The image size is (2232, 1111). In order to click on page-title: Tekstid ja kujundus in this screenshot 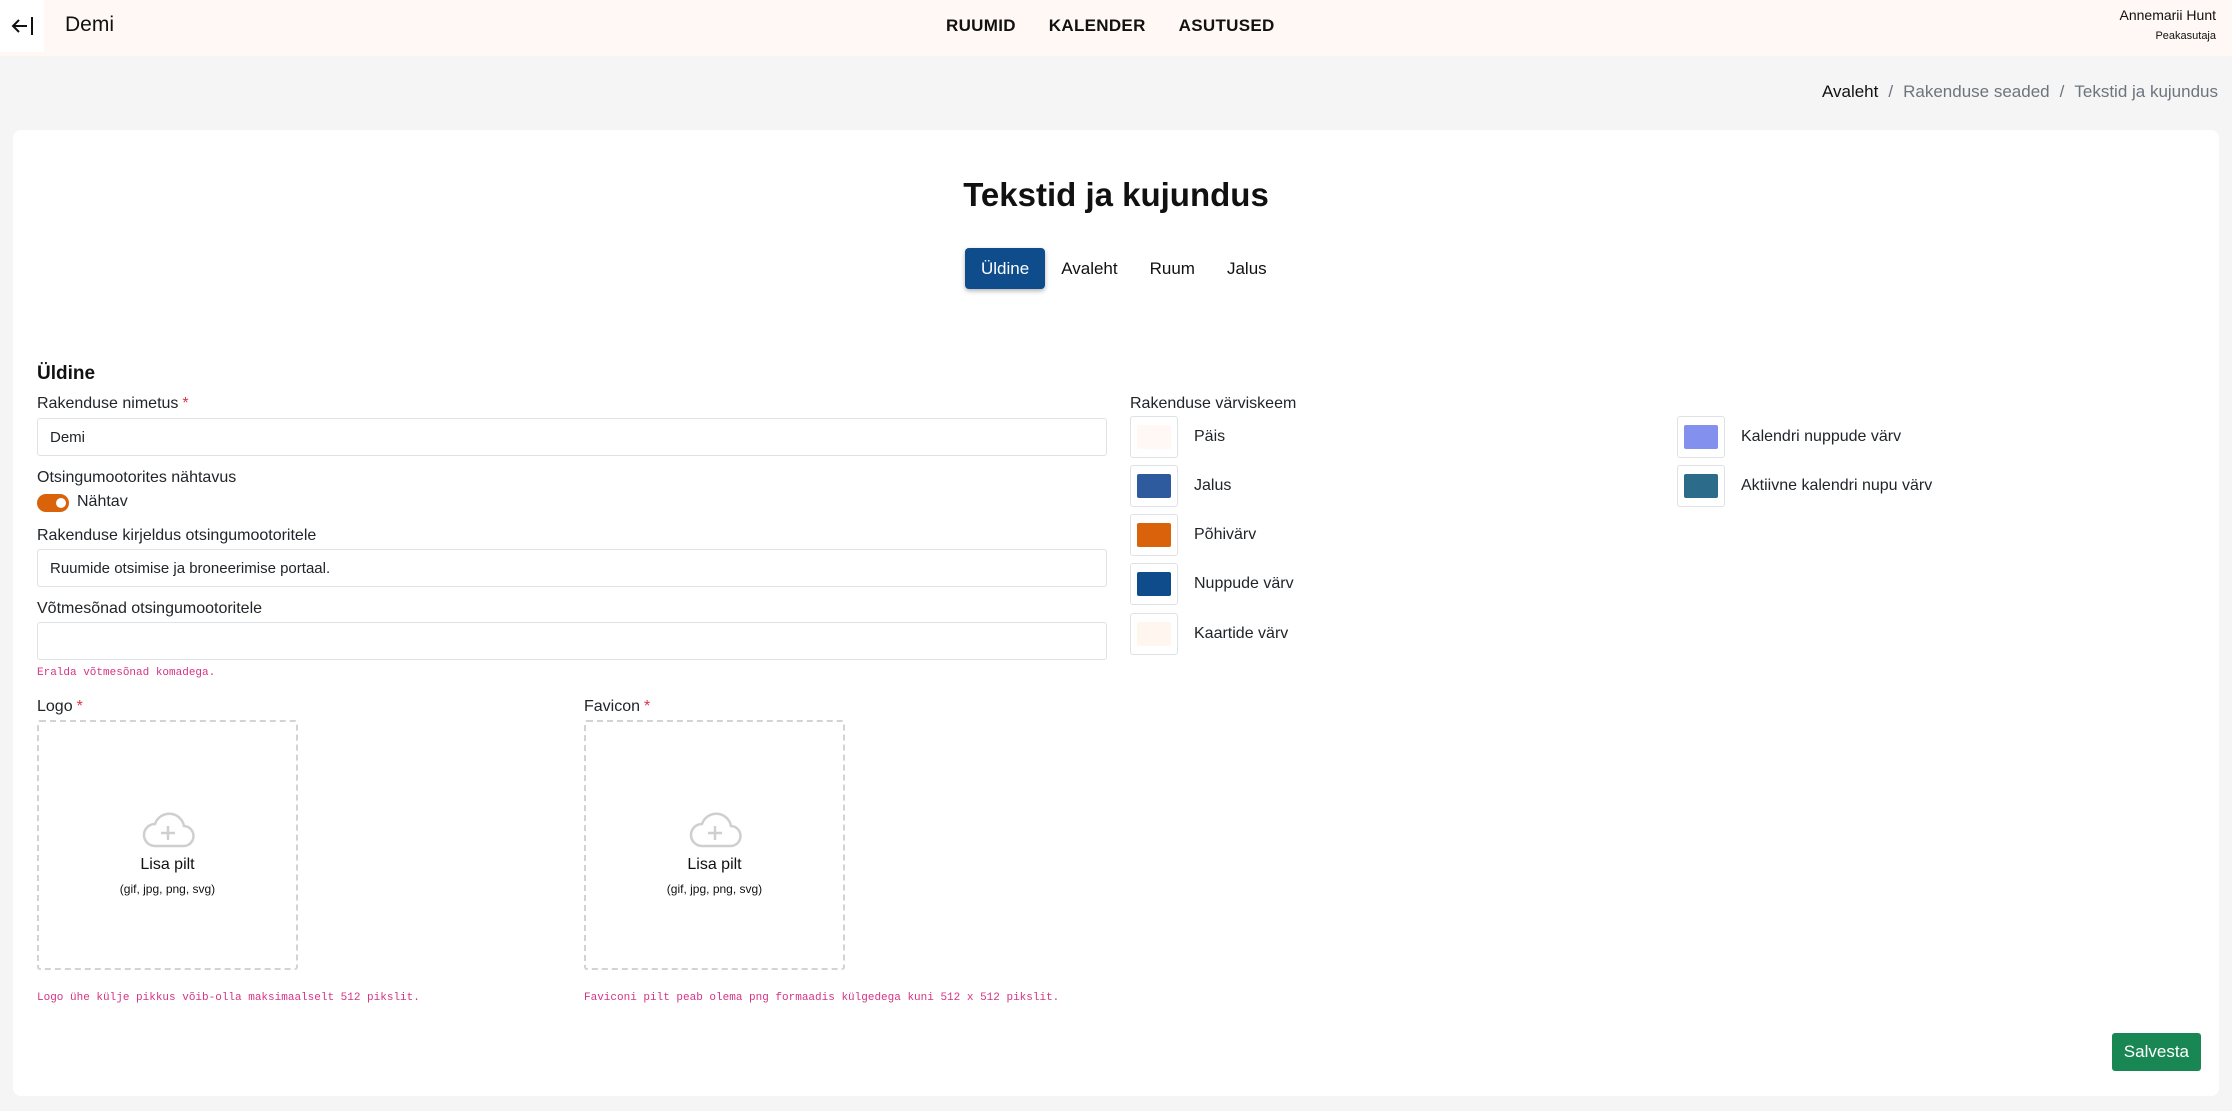, I will do `click(1116, 194)`.